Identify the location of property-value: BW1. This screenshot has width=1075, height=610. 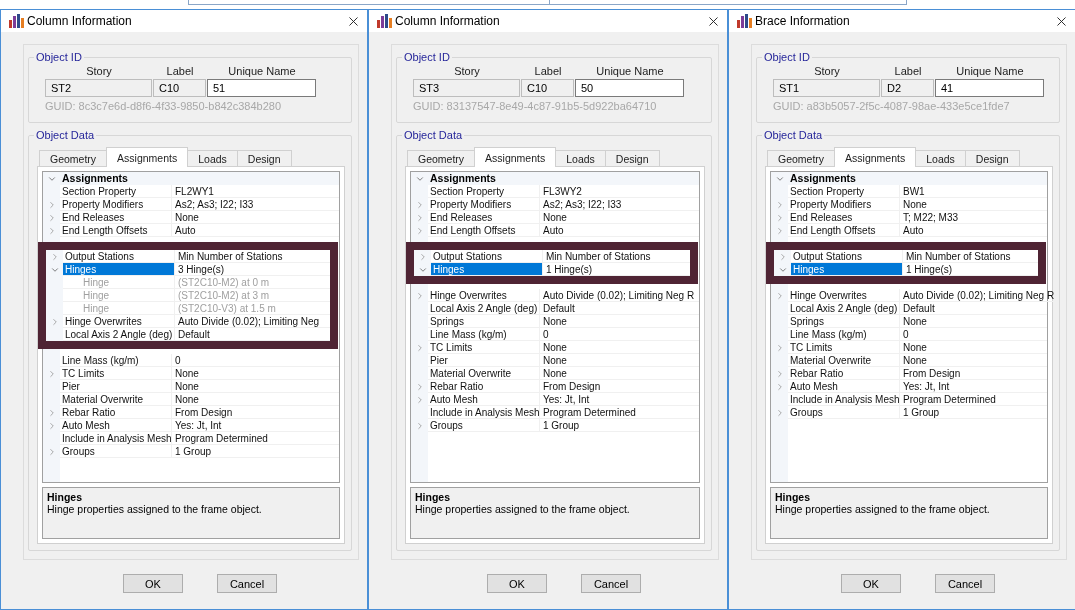
(973, 191).